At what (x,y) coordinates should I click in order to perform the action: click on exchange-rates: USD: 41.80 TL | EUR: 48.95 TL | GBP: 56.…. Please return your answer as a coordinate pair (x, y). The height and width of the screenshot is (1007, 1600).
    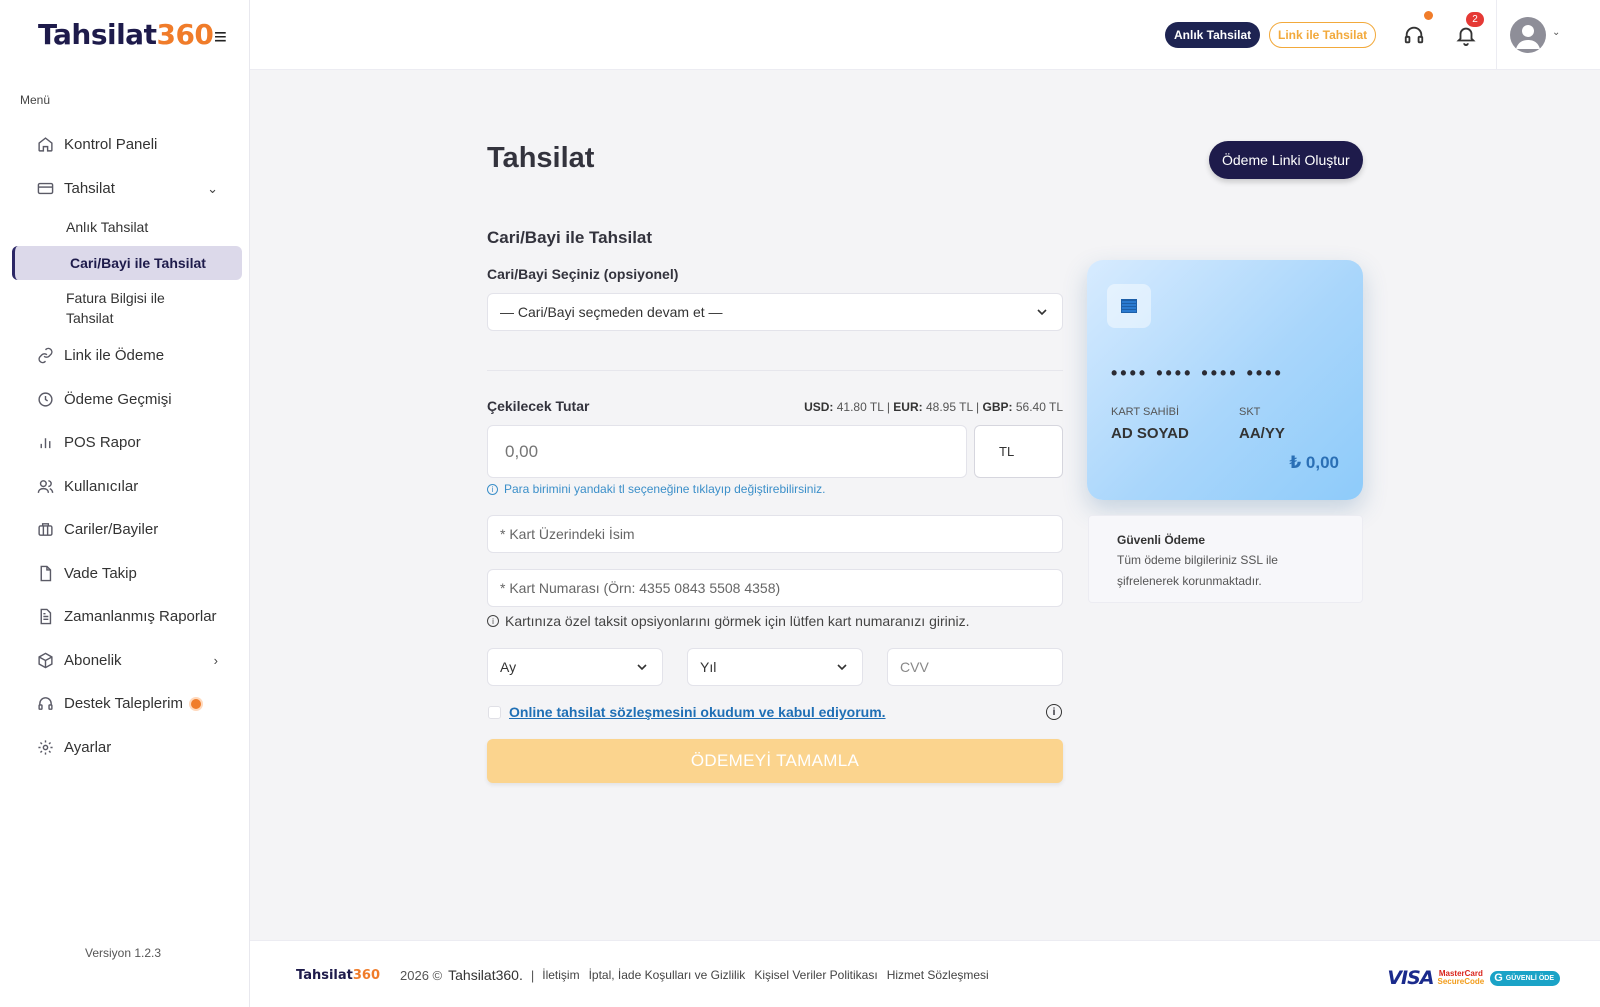
    Looking at the image, I should click on (933, 407).